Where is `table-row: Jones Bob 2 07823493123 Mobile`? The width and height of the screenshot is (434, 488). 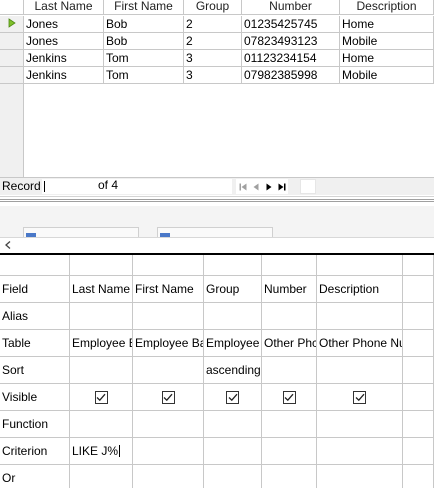
table-row: Jones Bob 2 07823493123 Mobile is located at coordinates (217, 41).